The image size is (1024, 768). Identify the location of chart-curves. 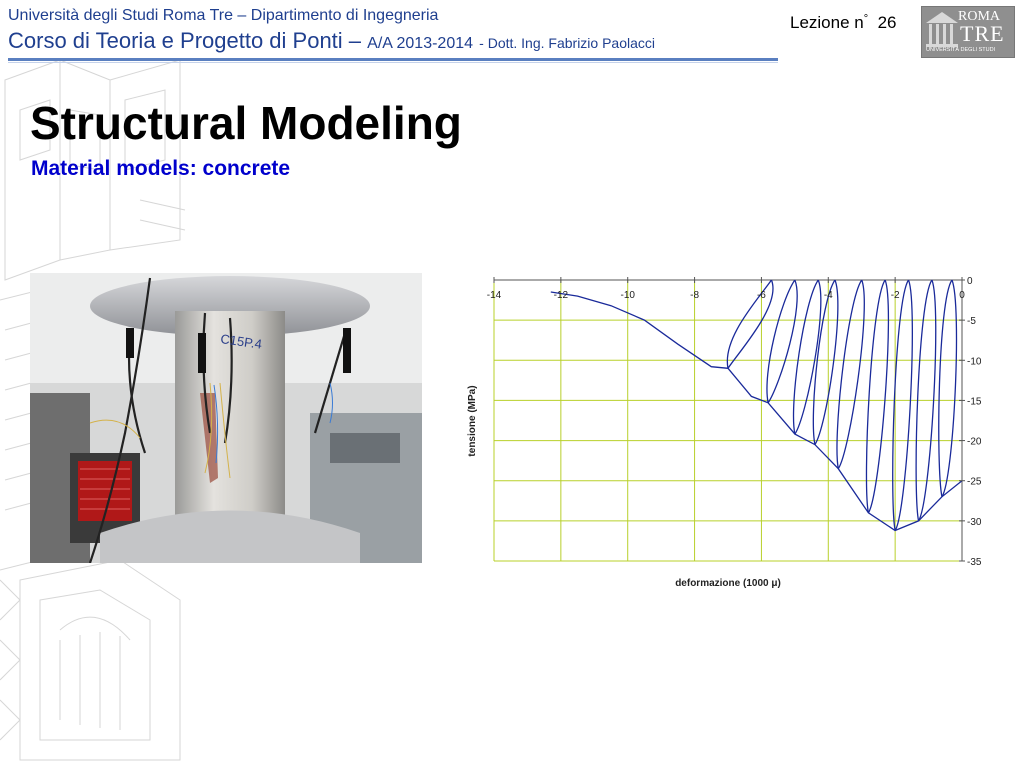
(756, 405).